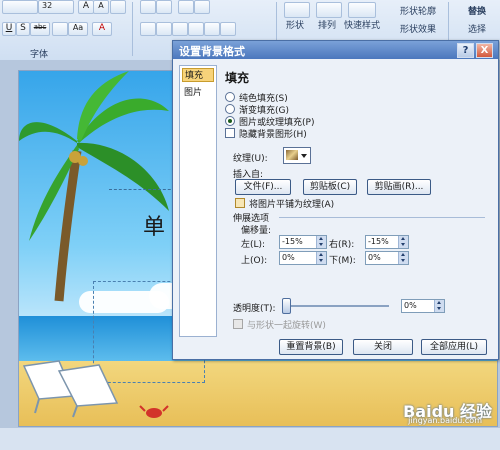 This screenshot has width=500, height=450. I want to click on slide-title-text: 单, so click(154, 225).